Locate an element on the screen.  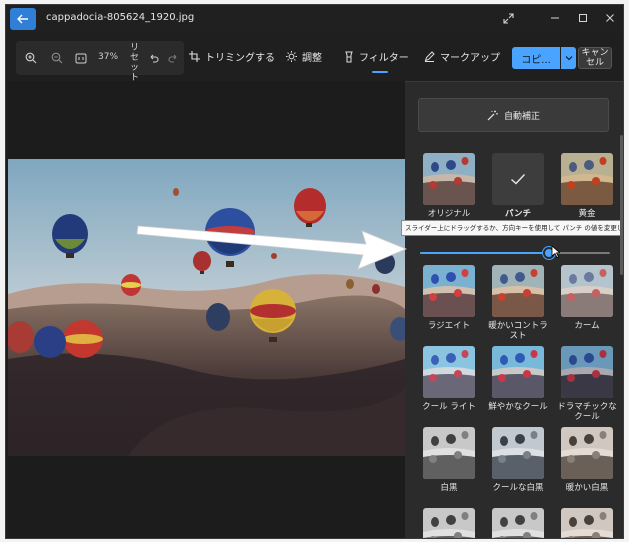
auto-enhance-button: 自動補正 is located at coordinates (513, 115).